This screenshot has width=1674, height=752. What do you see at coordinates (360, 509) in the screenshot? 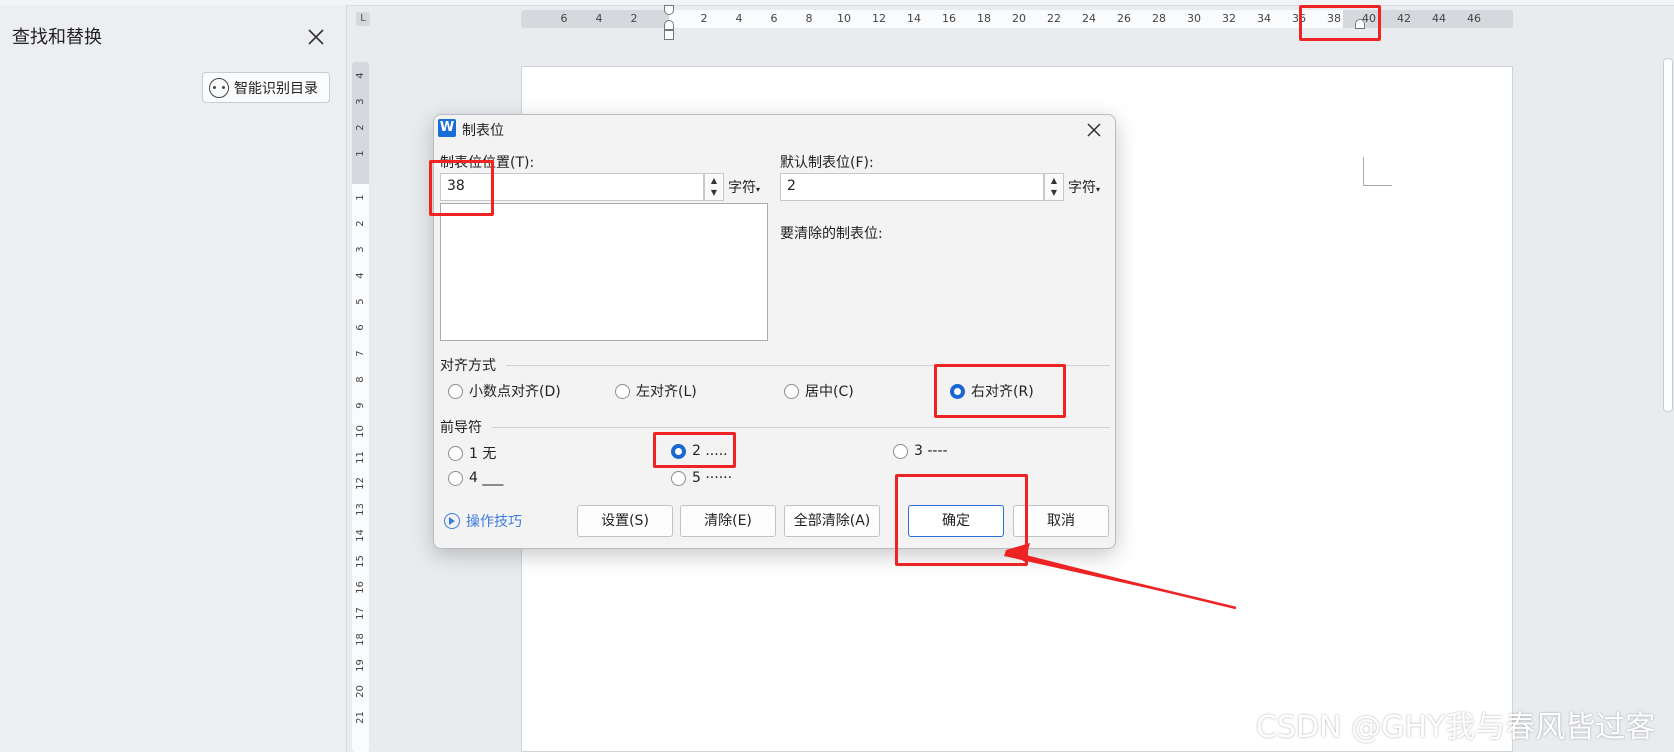
I see `ruler-tick-label: 13` at bounding box center [360, 509].